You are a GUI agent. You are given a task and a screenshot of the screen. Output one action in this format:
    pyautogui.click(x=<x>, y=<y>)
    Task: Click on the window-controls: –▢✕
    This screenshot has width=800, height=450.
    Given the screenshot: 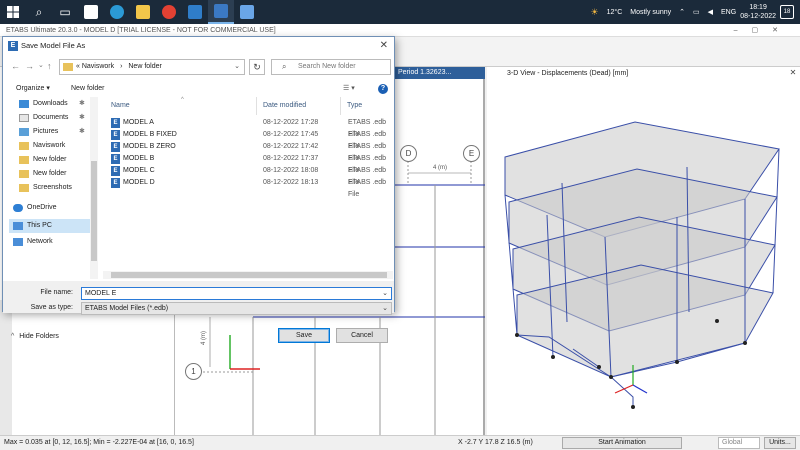 What is the action you would take?
    pyautogui.click(x=763, y=30)
    